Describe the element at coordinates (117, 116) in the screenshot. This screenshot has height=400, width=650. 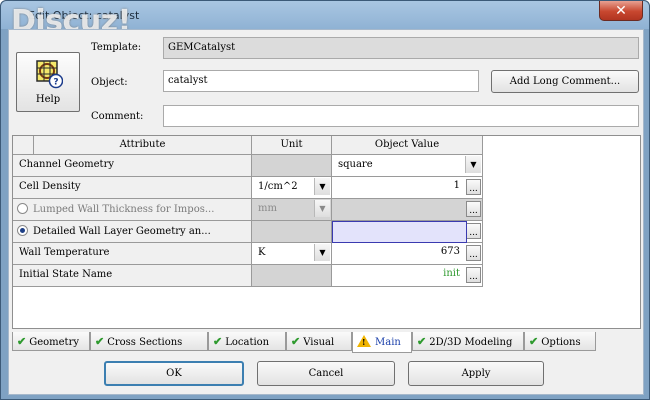
I see `comment-label: Comment:` at that location.